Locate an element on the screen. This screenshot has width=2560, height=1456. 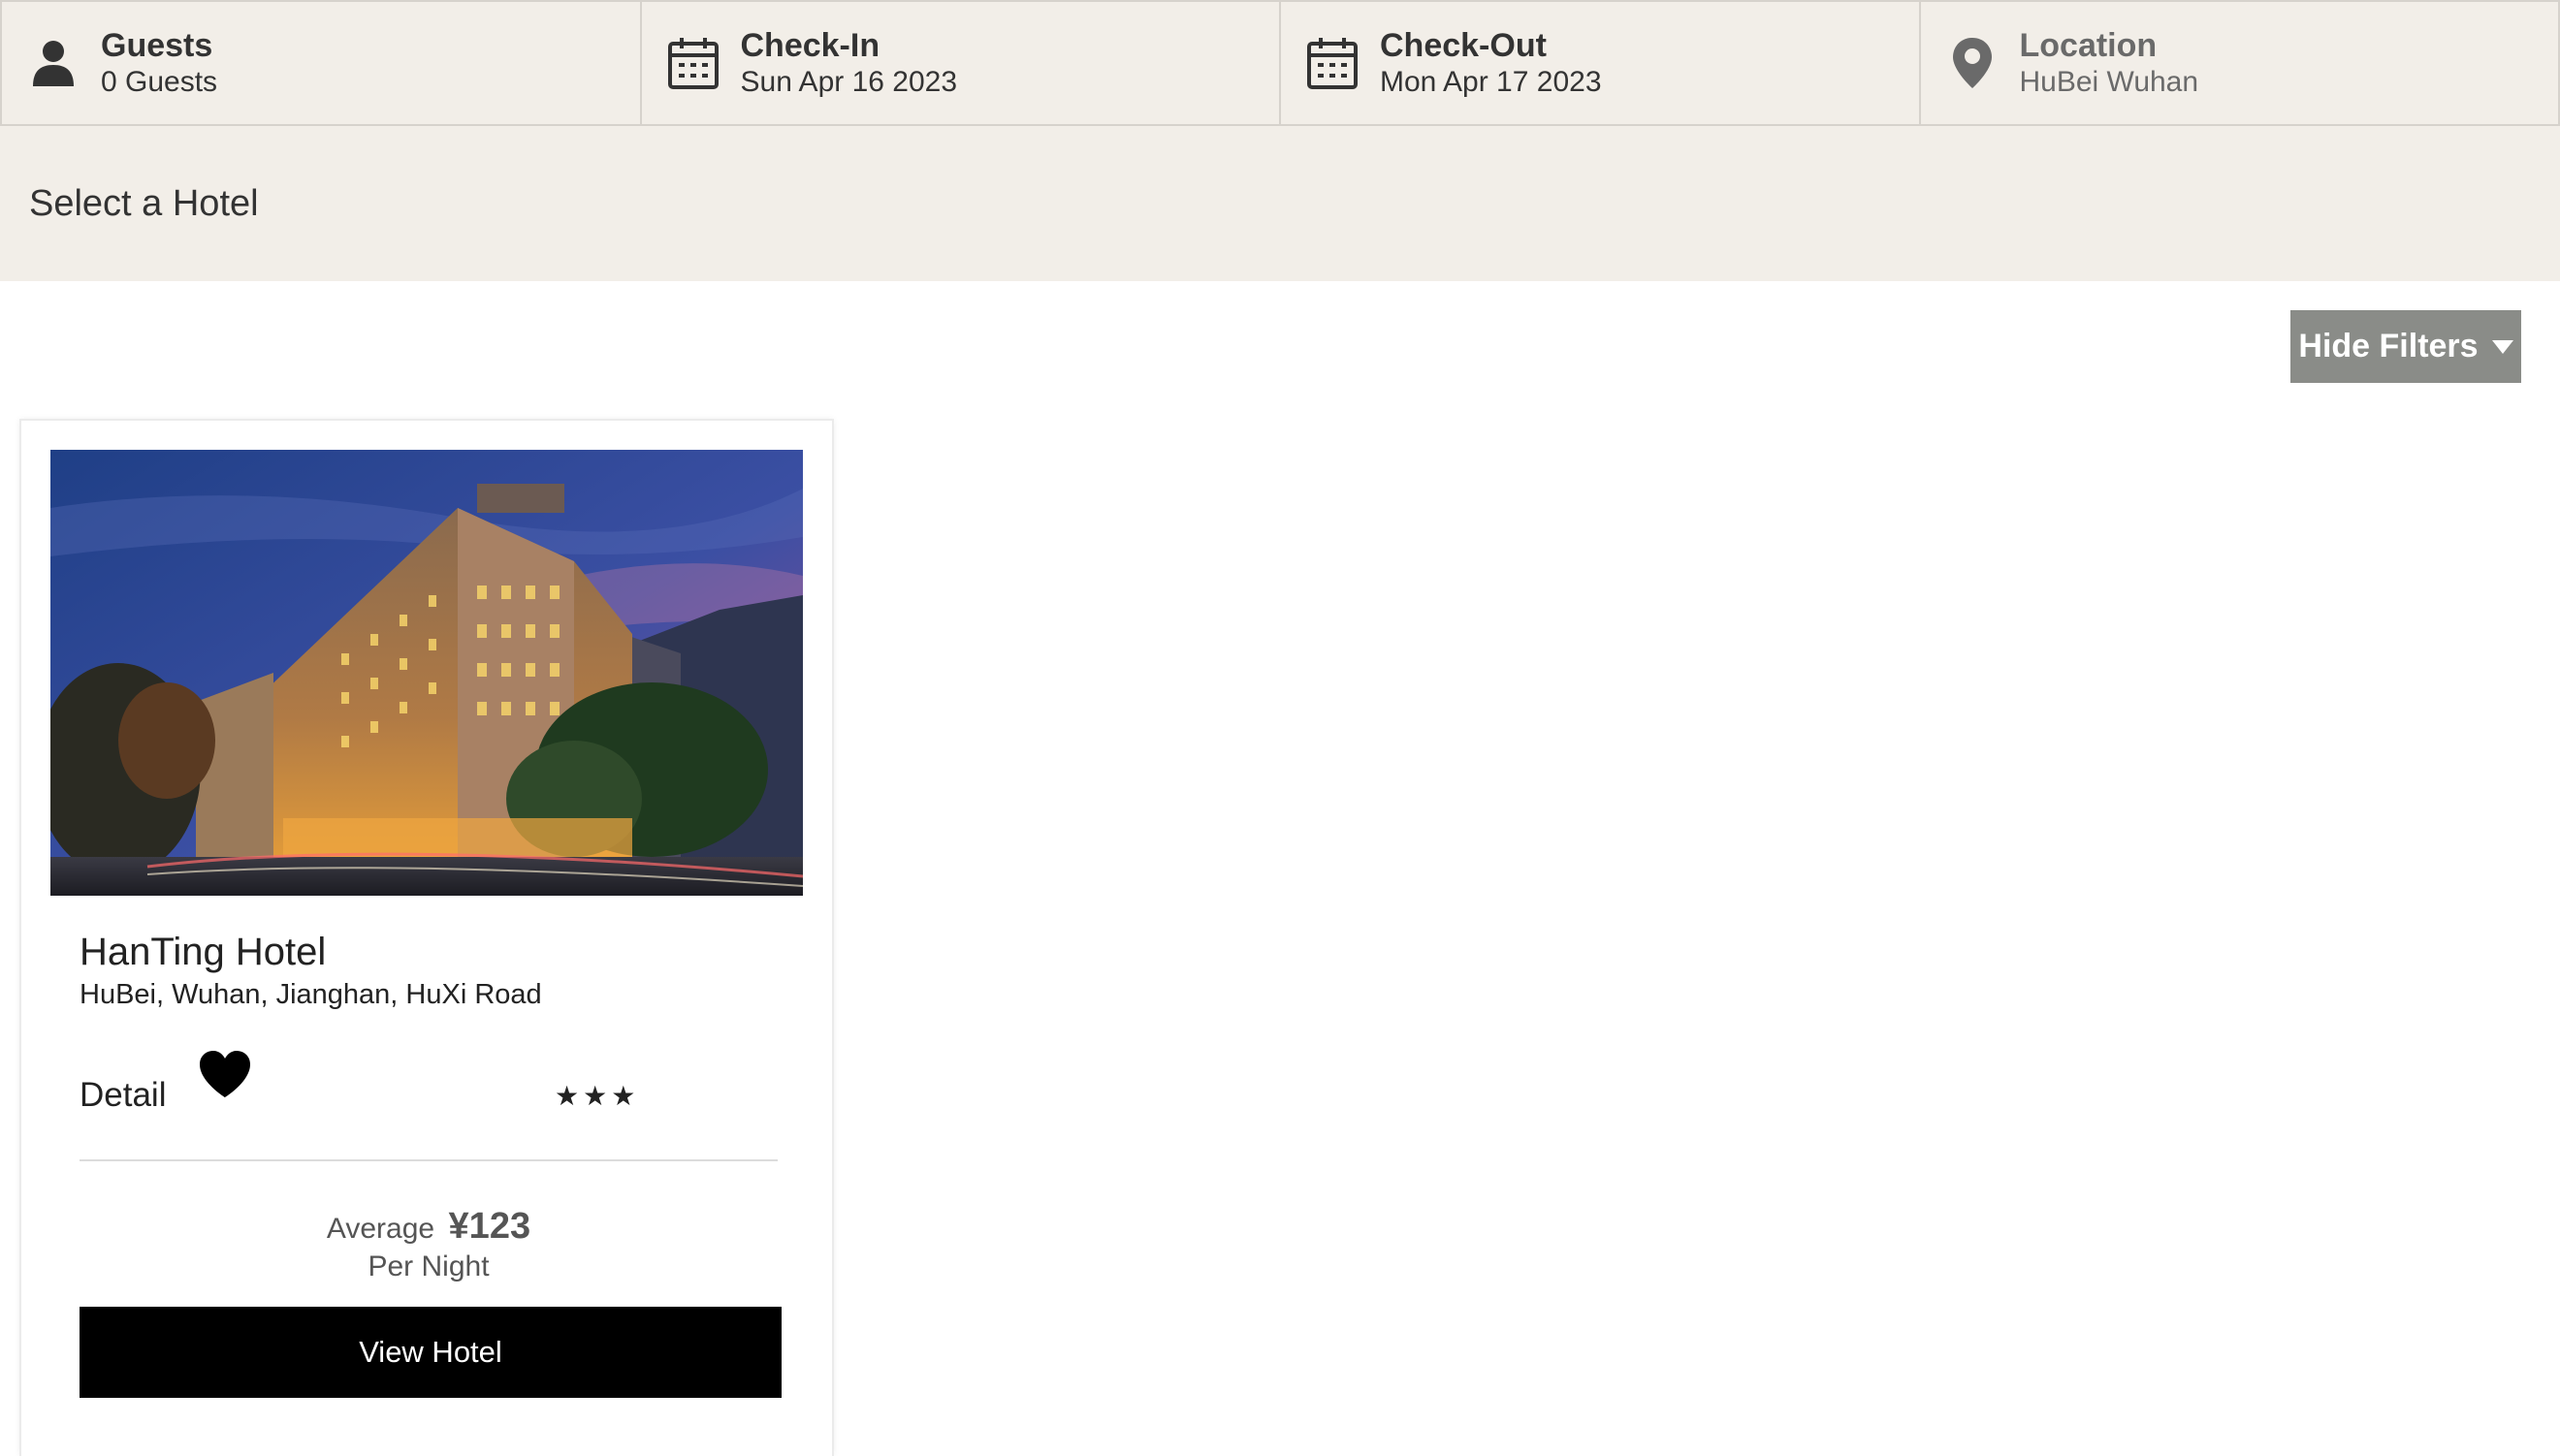
guests-selector: Guests 0 Guests is located at coordinates (321, 63).